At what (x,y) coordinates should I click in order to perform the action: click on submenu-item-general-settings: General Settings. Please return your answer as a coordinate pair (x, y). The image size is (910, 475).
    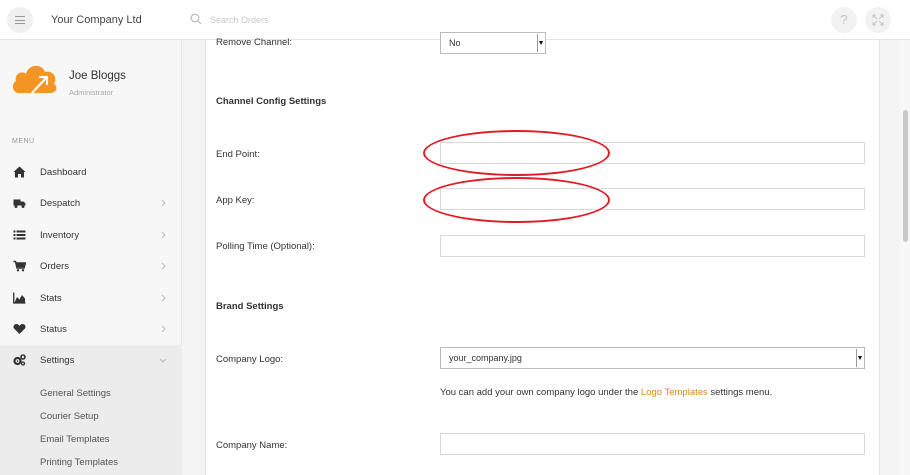
    Looking at the image, I should click on (75, 393).